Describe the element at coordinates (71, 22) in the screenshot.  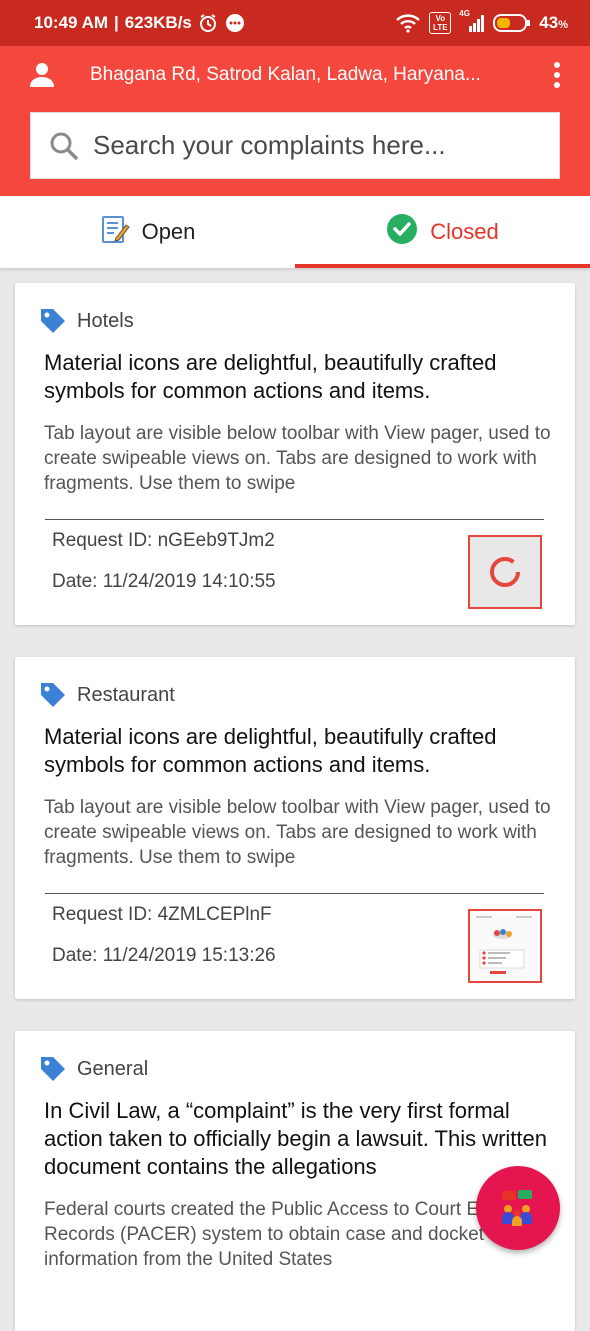
I see `status-time: 10:49 AM` at that location.